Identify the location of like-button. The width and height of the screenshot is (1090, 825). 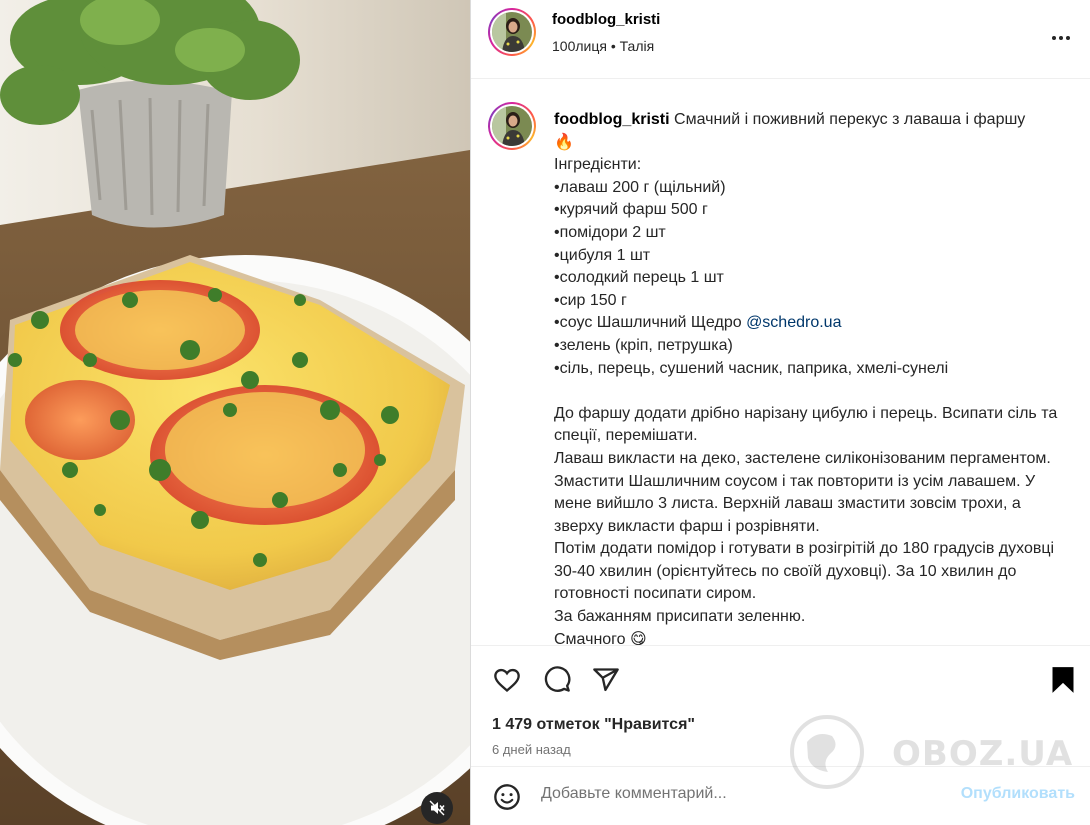
(507, 680).